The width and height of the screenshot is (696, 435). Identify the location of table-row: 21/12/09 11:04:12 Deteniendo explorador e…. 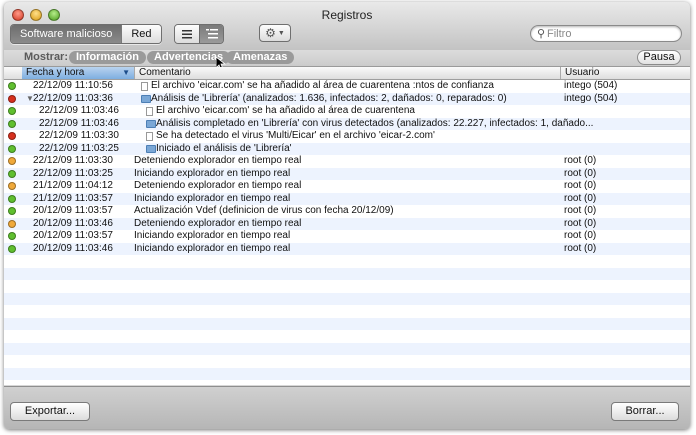
(347, 186).